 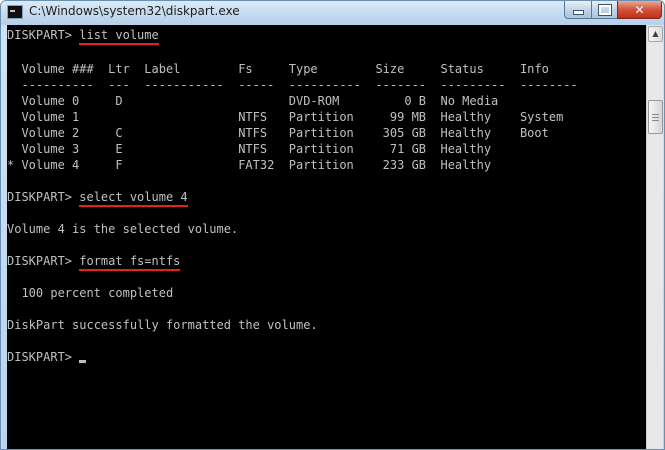 I want to click on maximize-icon, so click(x=604, y=9).